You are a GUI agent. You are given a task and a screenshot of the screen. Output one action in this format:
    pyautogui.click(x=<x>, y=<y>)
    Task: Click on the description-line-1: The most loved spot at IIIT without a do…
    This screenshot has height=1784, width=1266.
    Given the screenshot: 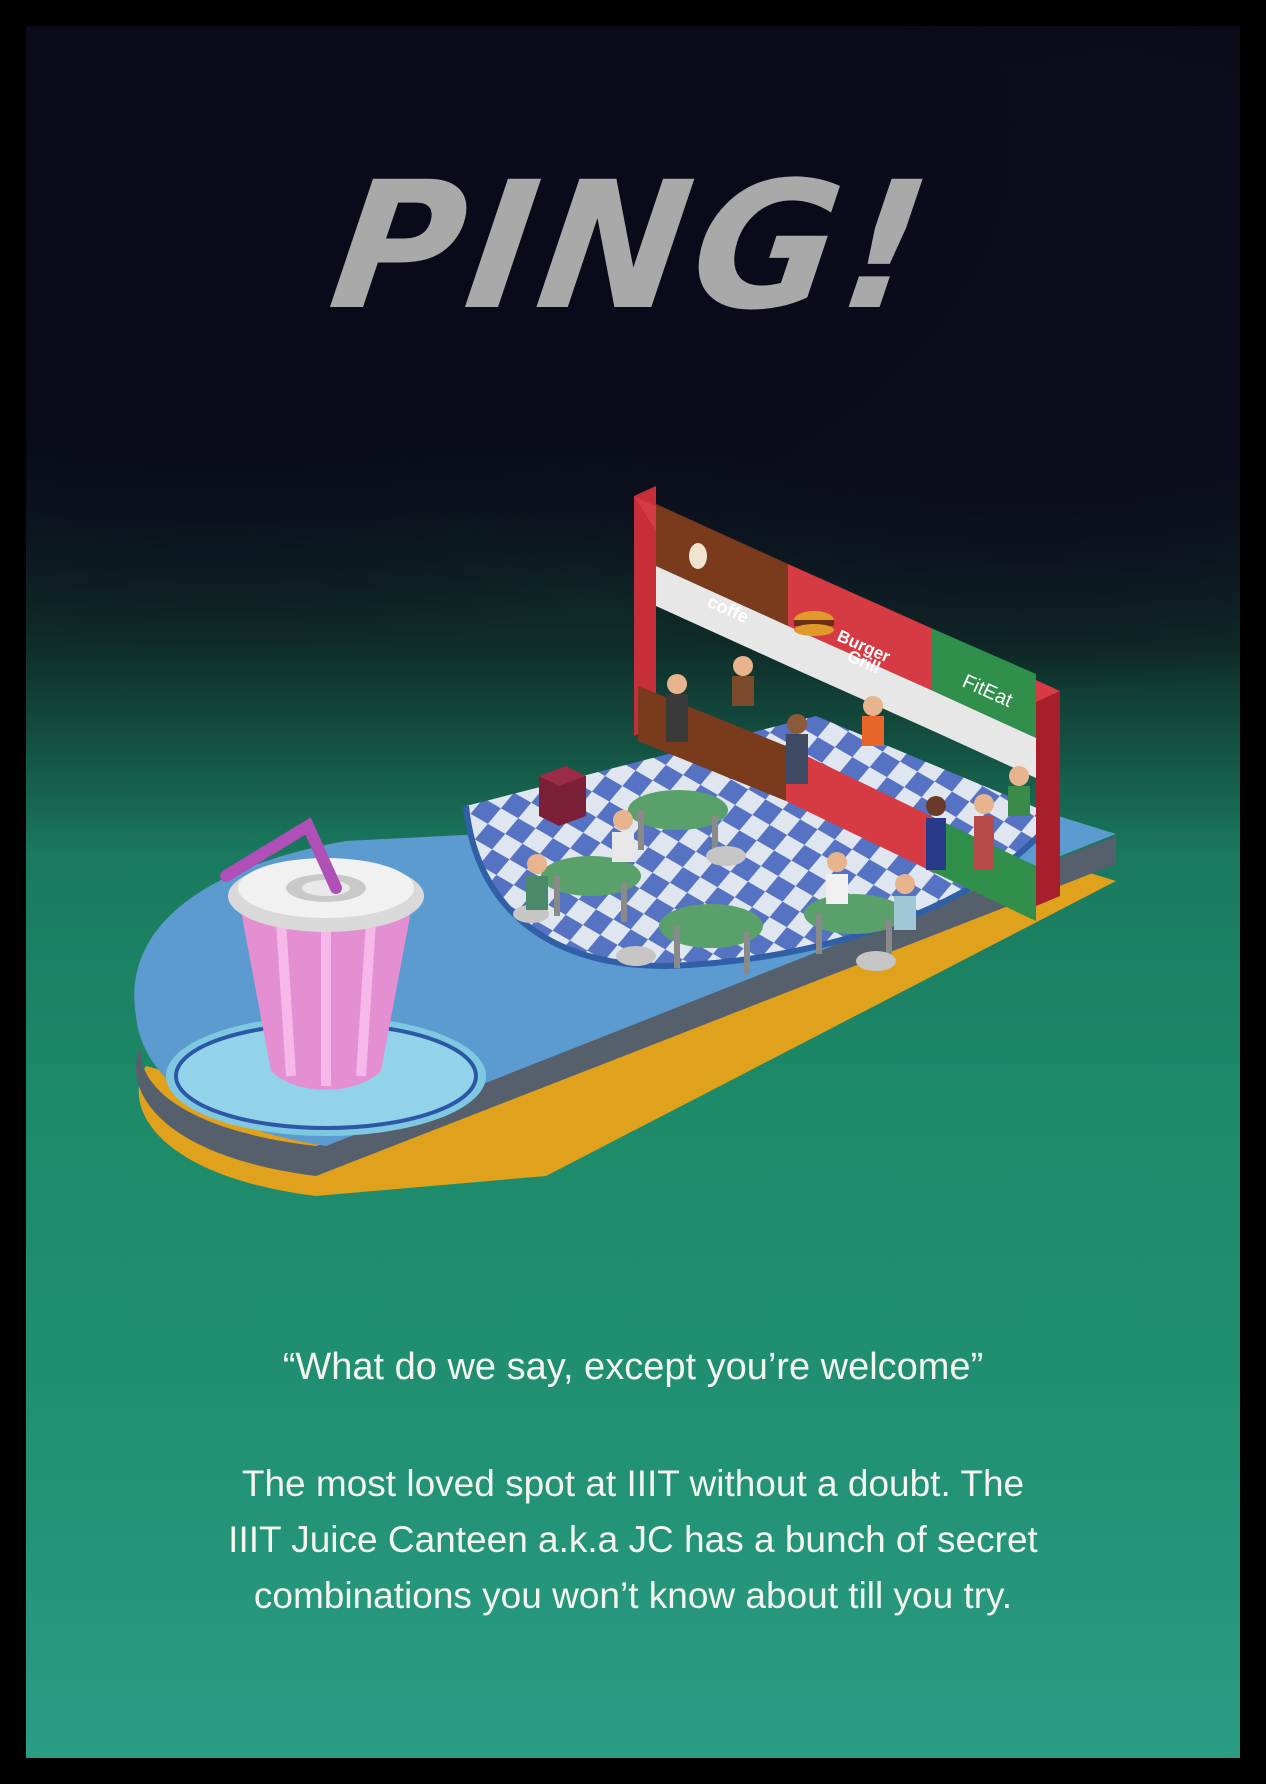 What is the action you would take?
    pyautogui.click(x=633, y=1483)
    